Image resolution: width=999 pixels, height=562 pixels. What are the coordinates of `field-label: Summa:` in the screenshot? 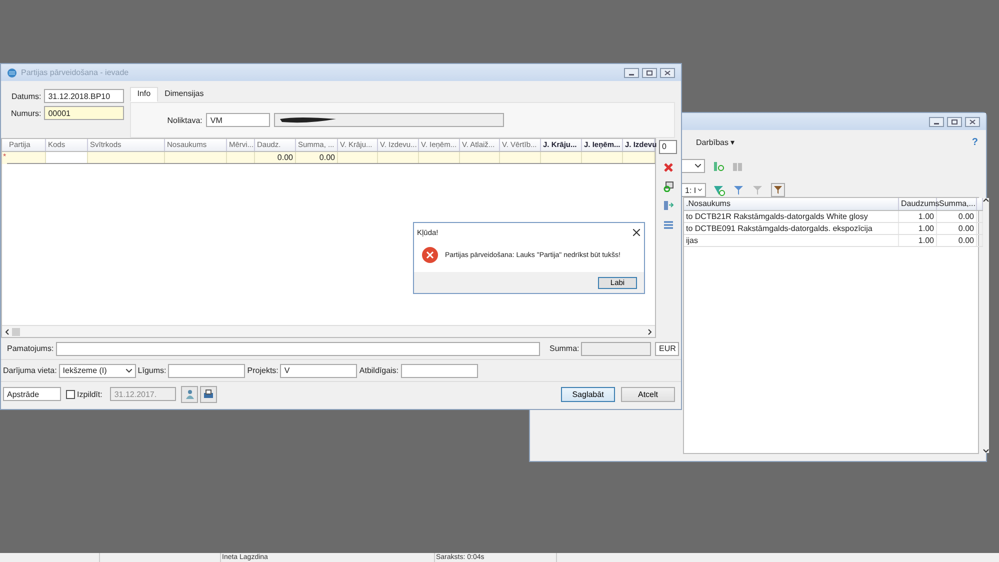 It's located at (564, 348).